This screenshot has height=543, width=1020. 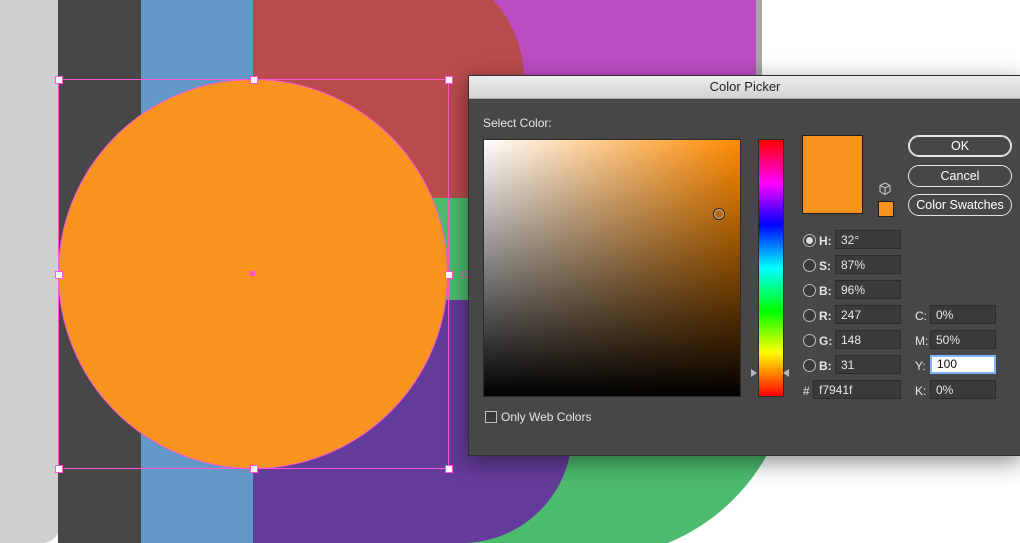 I want to click on yellow-label: Y:, so click(x=920, y=366).